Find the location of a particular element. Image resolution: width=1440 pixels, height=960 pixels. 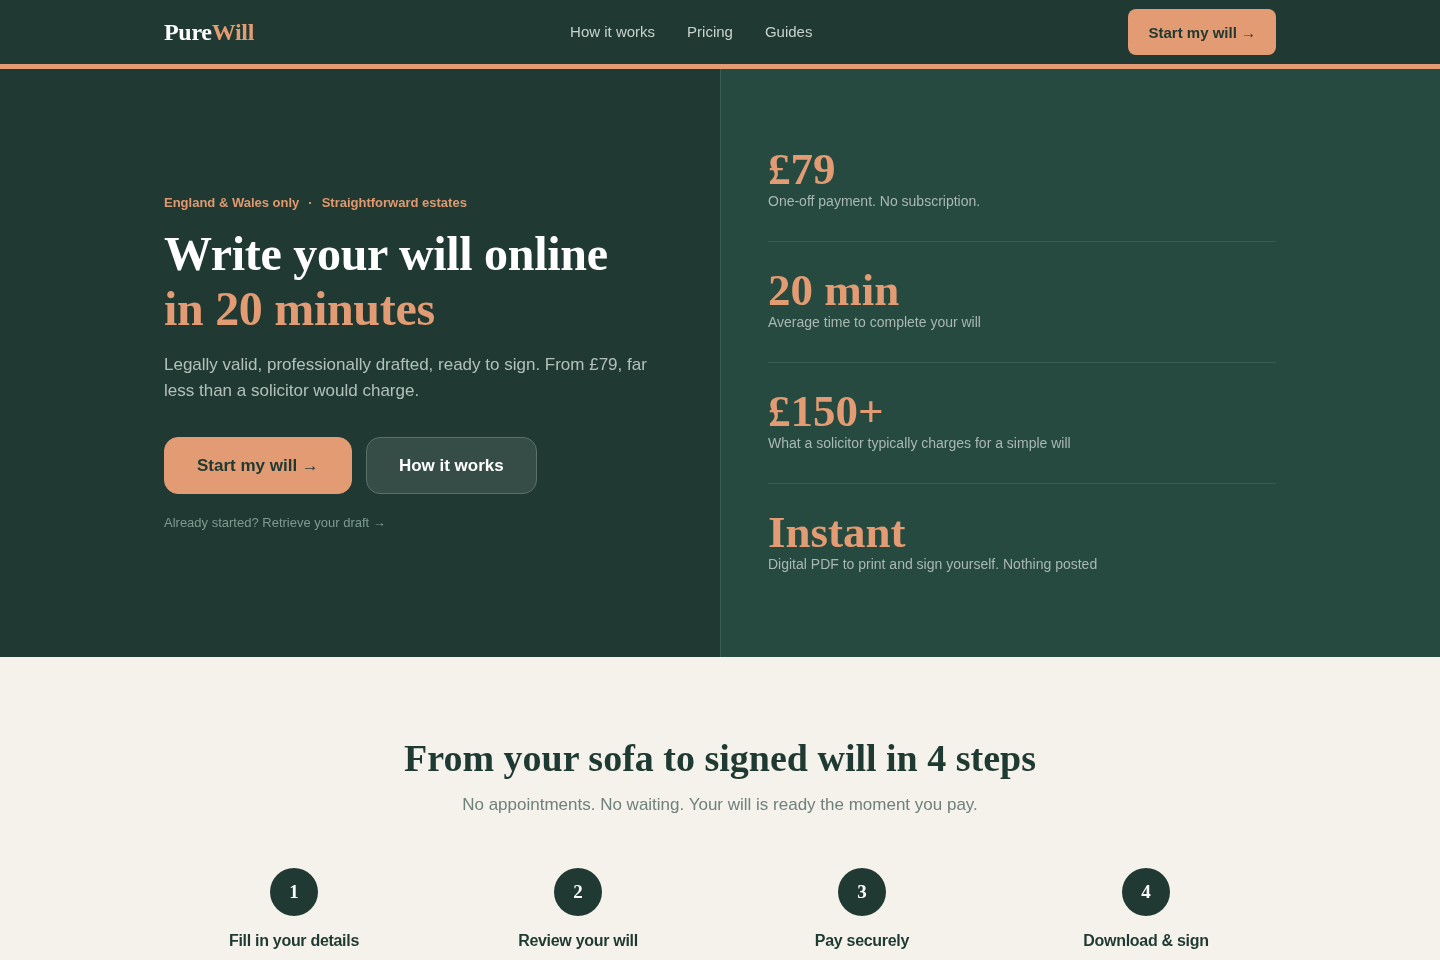

retrieve-draft-link: Already started? Retrieve your draft → is located at coordinates (275, 523).